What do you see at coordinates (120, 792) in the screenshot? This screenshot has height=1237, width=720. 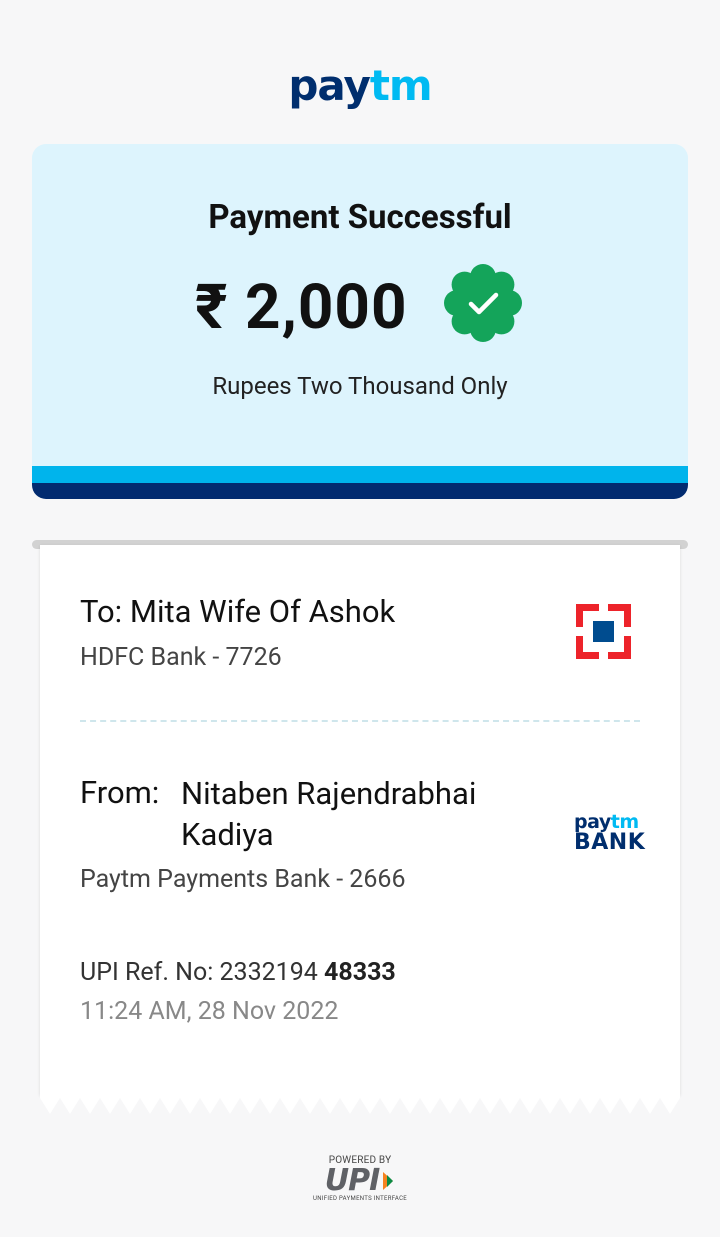 I see `sender-label: From:` at bounding box center [120, 792].